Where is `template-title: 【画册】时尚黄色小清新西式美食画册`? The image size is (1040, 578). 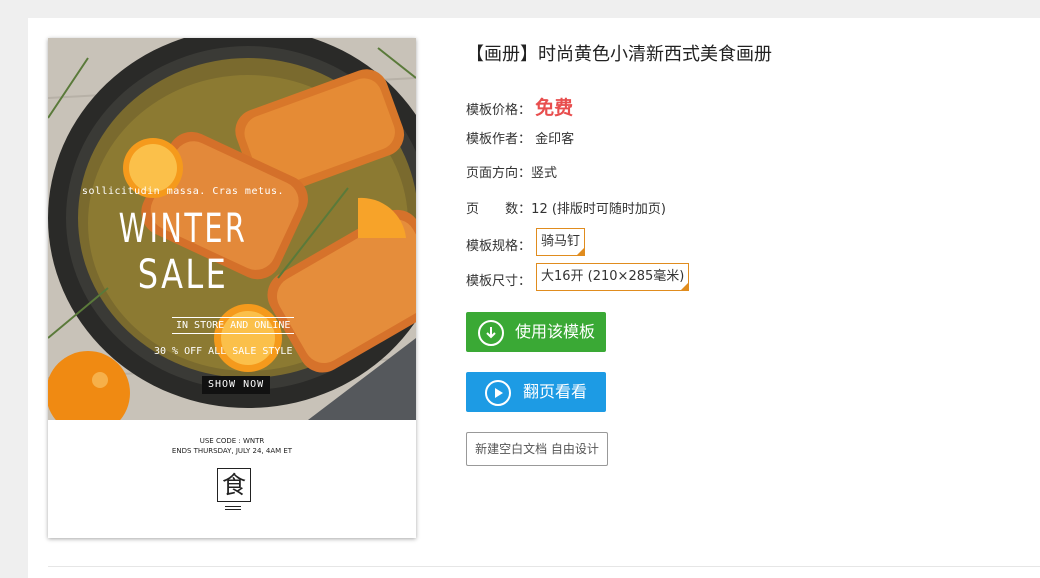
template-title: 【画册】时尚黄色小清新西式美食画册 is located at coordinates (619, 54).